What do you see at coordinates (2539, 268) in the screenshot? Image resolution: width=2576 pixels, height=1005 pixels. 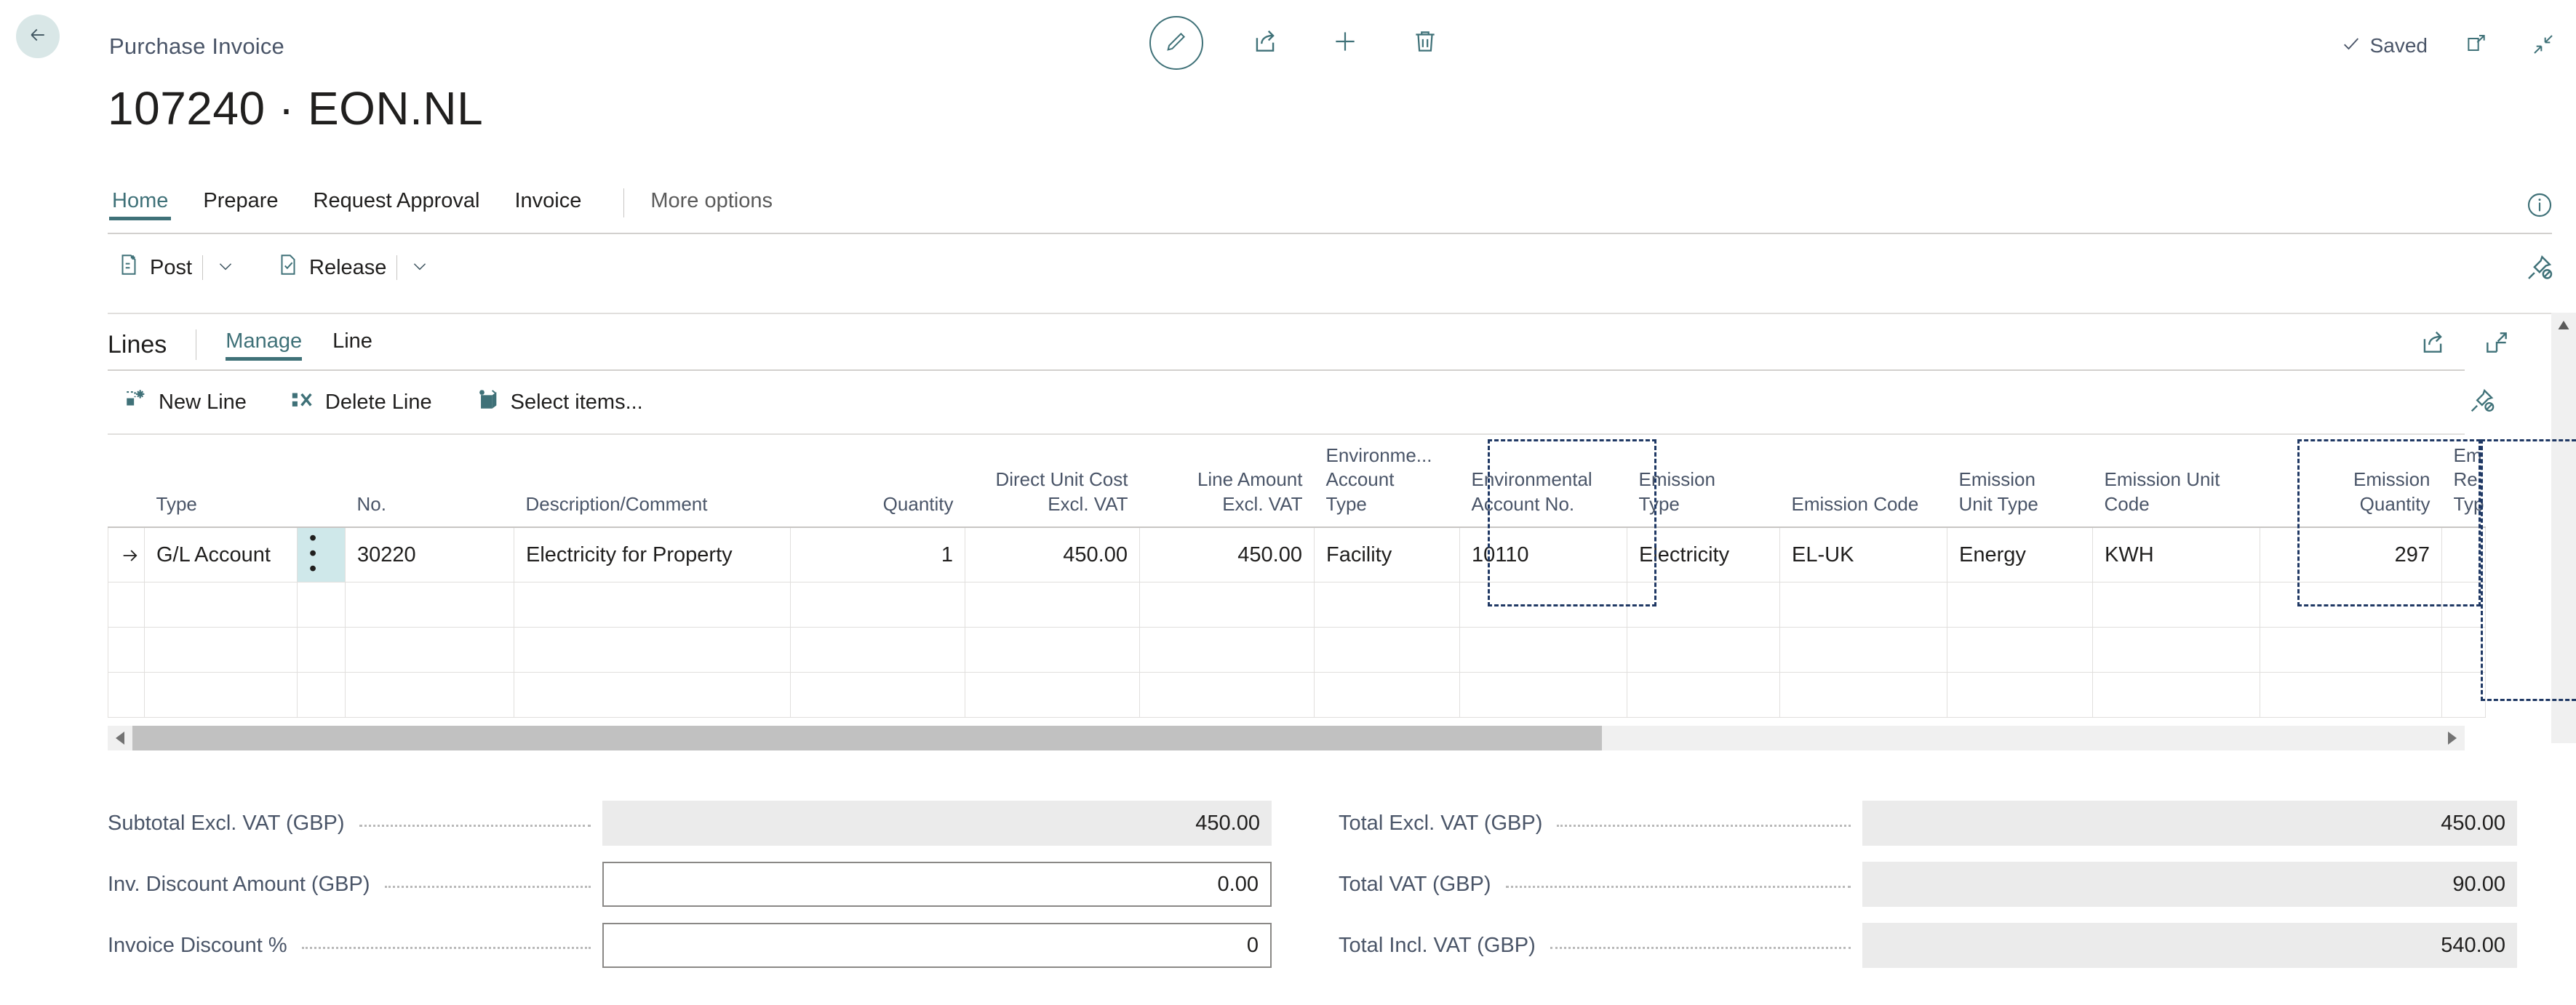 I see `unpin-ribbon-button` at bounding box center [2539, 268].